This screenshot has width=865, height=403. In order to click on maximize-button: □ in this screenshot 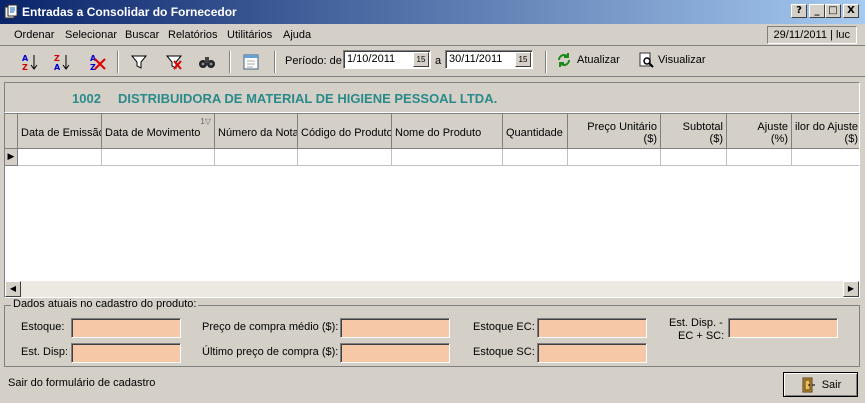, I will do `click(833, 11)`.